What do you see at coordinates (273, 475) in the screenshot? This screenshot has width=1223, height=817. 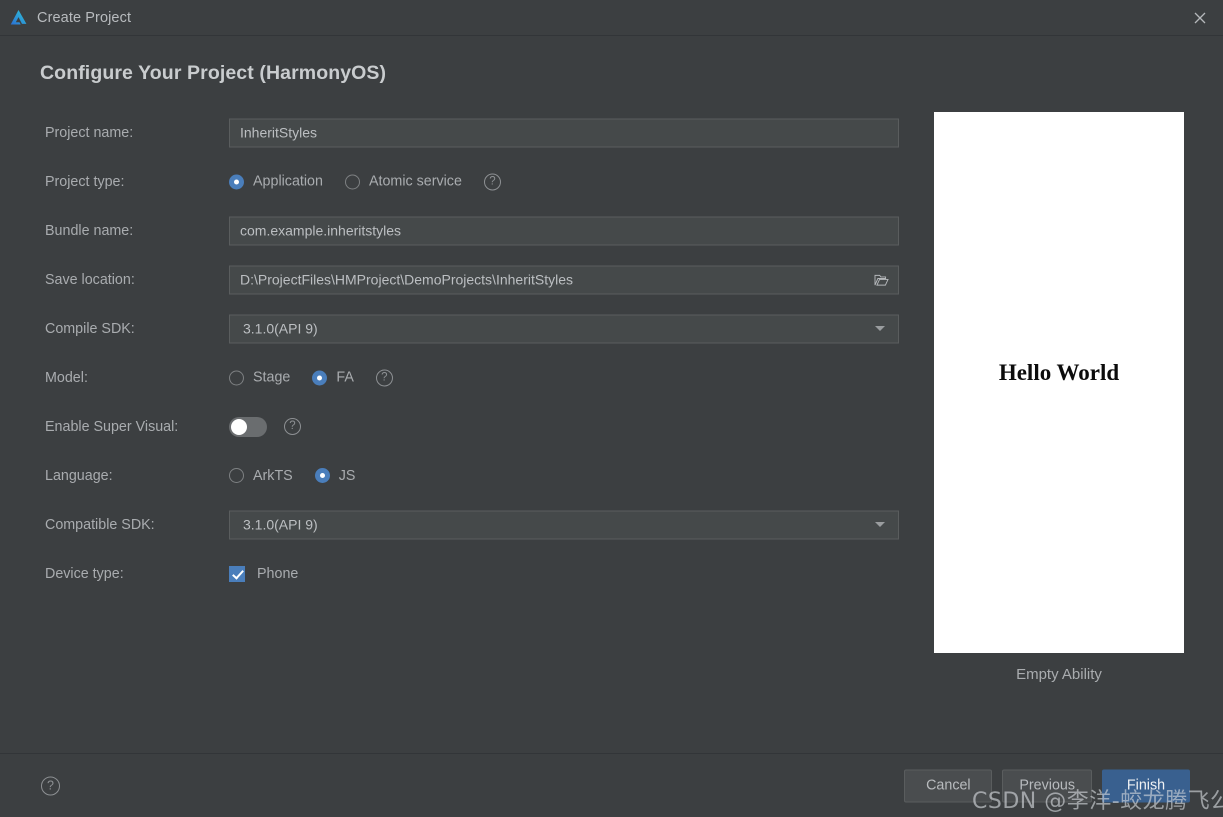 I see `radio-label-arkts: ArkTS` at bounding box center [273, 475].